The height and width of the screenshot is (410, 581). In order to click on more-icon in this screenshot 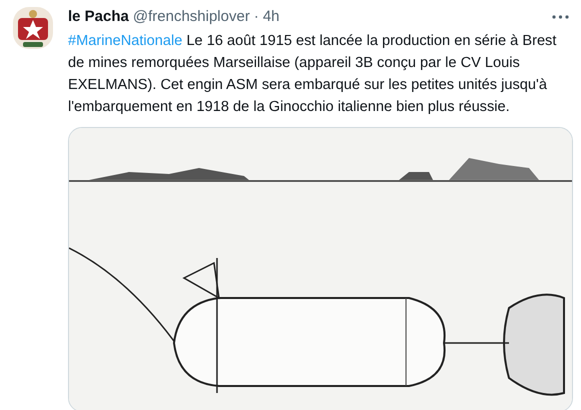, I will do `click(560, 17)`.